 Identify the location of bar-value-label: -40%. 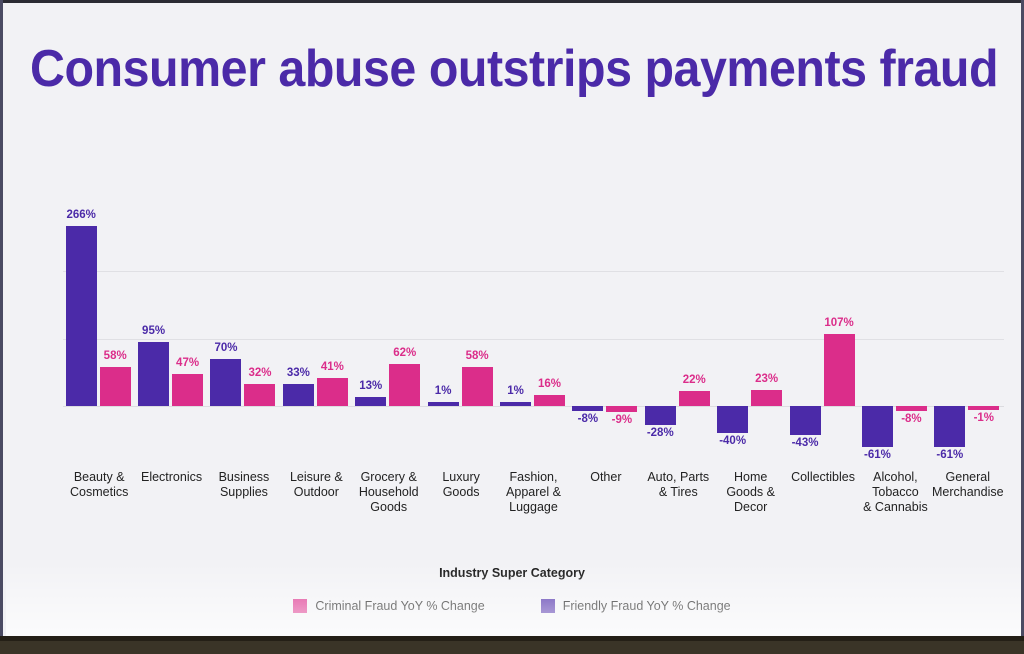
(733, 441).